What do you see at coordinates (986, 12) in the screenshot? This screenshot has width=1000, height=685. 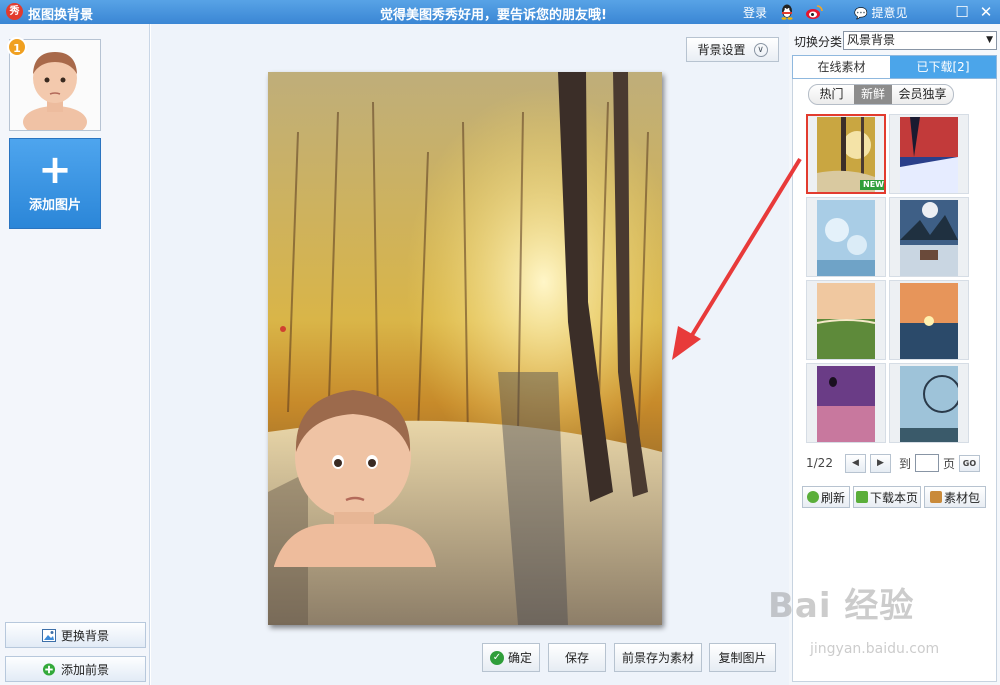 I see `close-button: ✕` at bounding box center [986, 12].